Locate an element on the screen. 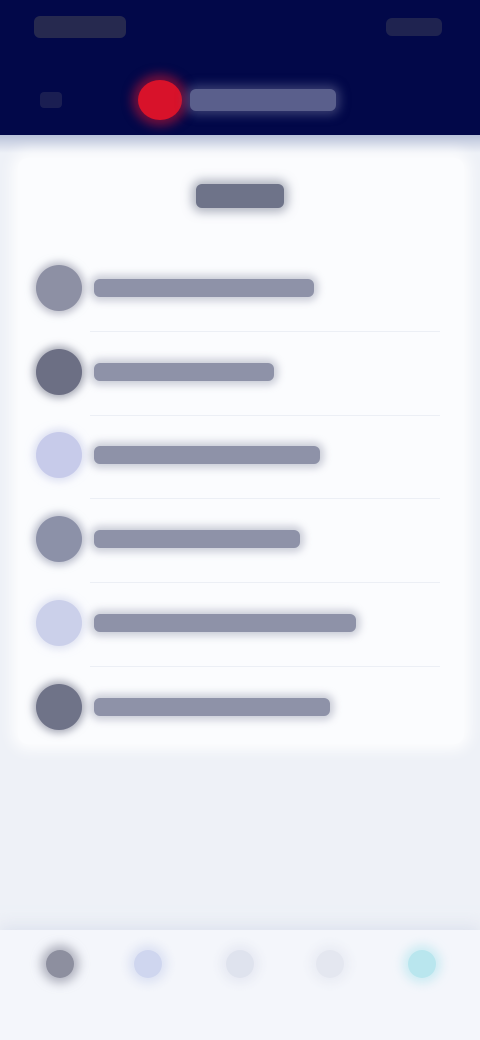  card-title is located at coordinates (240, 196).